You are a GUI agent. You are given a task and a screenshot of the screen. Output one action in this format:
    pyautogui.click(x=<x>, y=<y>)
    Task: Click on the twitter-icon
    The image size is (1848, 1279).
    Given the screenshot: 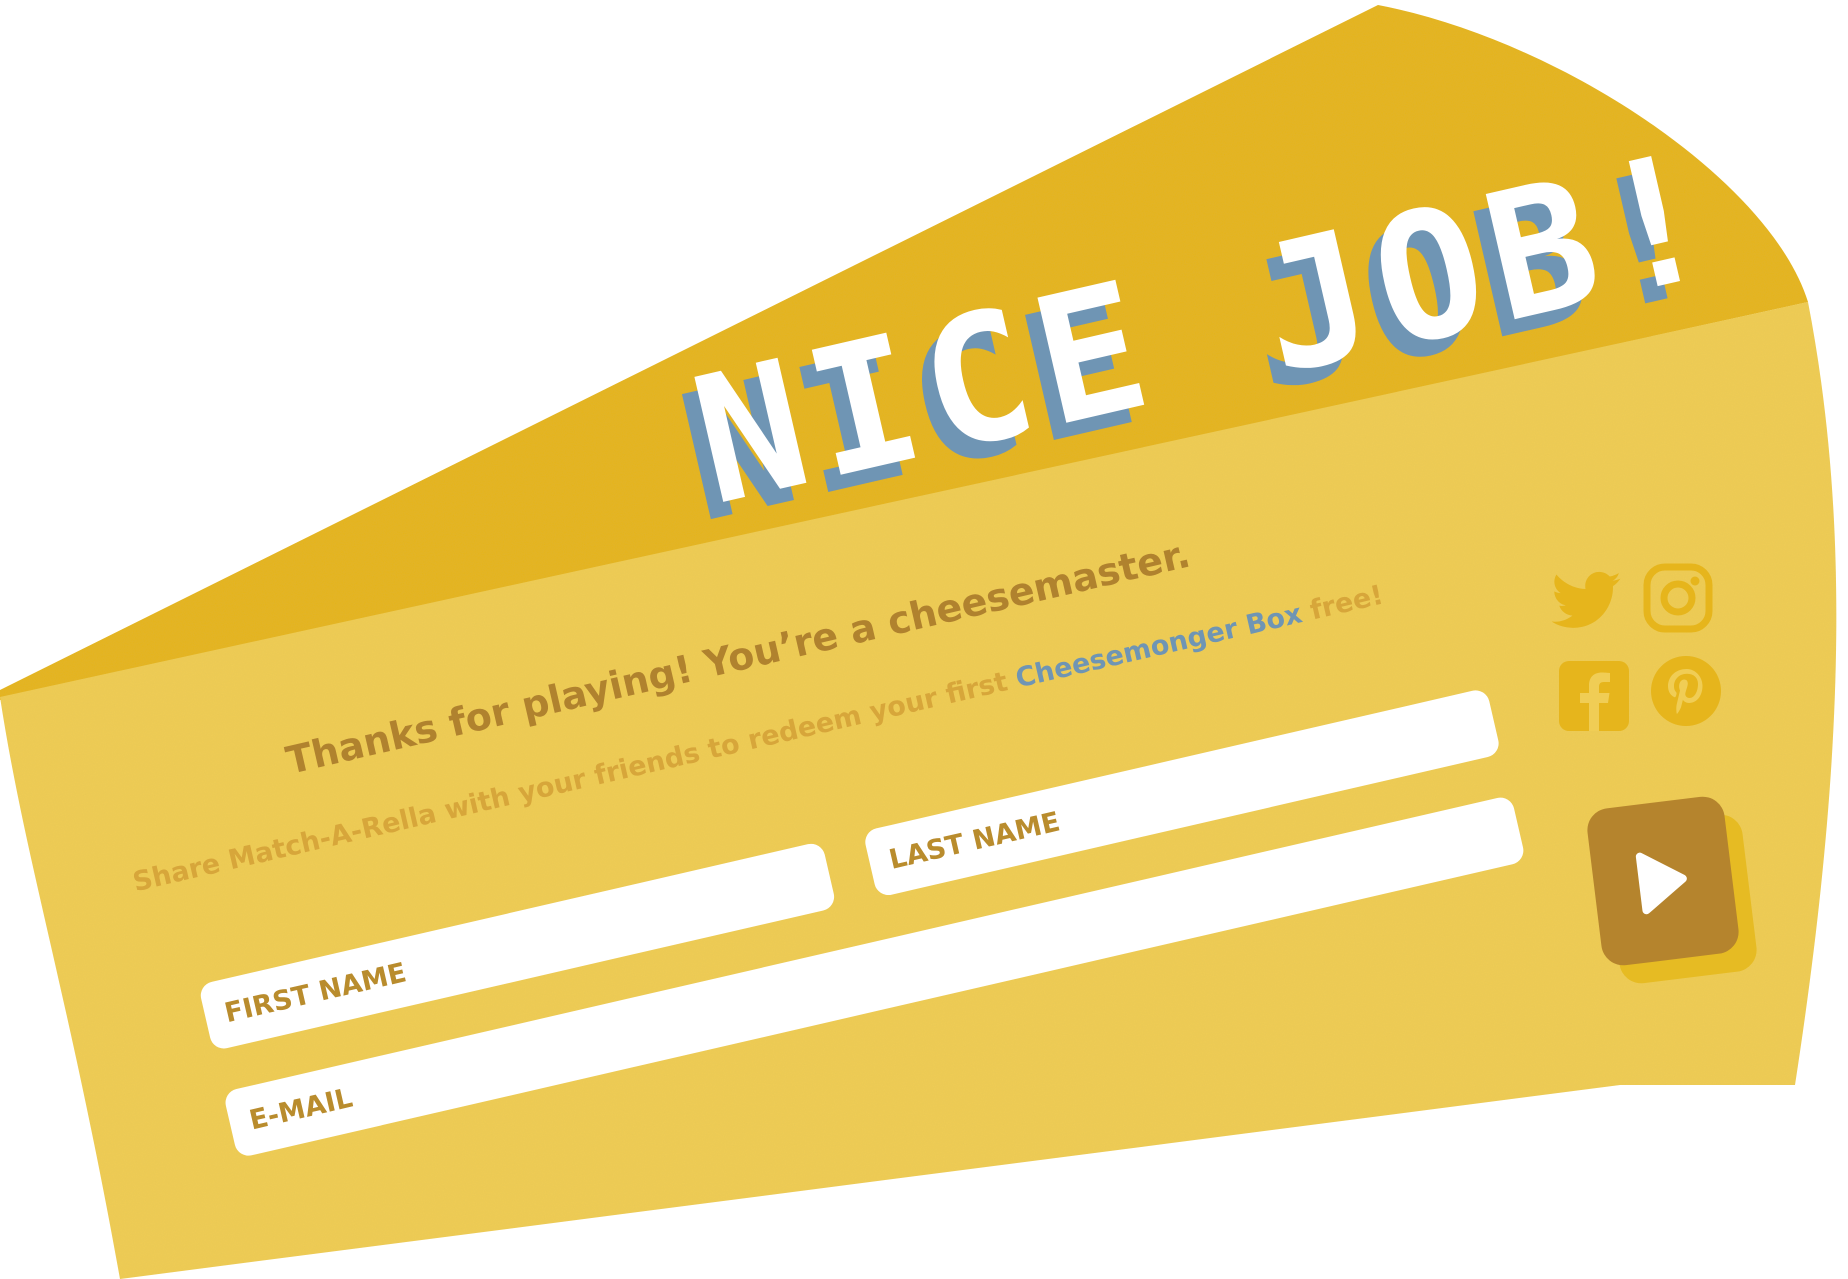 What is the action you would take?
    pyautogui.click(x=1586, y=599)
    